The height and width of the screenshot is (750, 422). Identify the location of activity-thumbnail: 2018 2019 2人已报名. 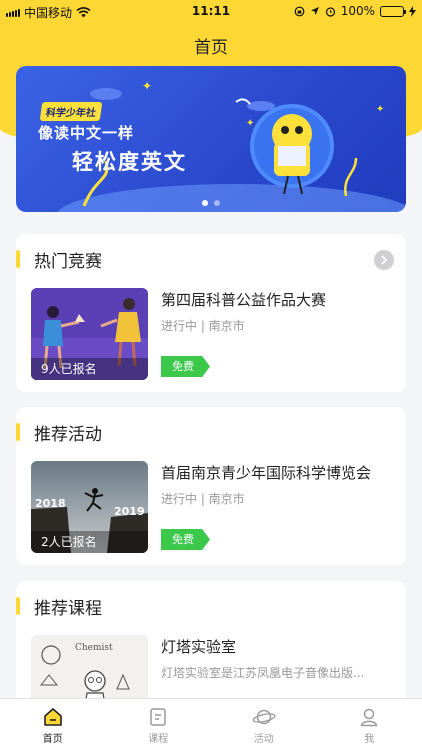
(89, 507).